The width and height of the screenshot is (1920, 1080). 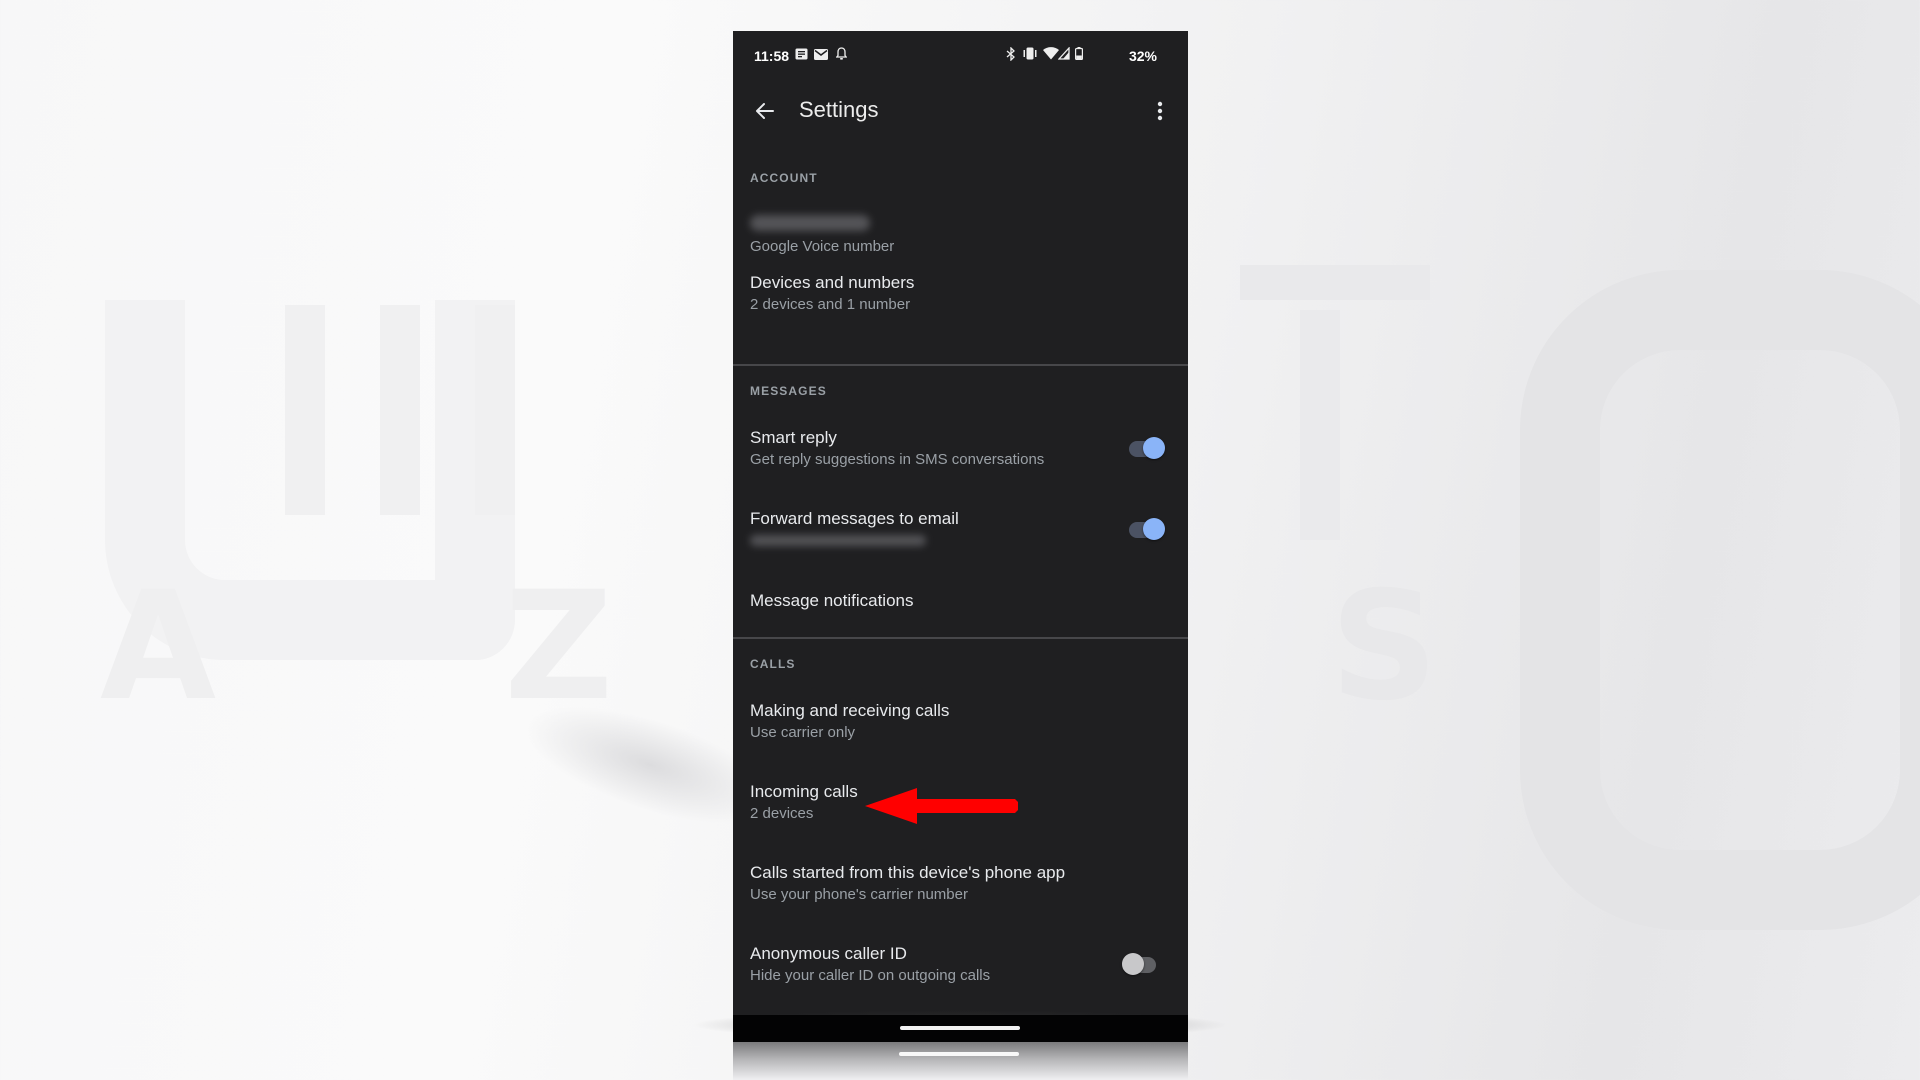 What do you see at coordinates (810, 223) in the screenshot?
I see `redacted-phone-number` at bounding box center [810, 223].